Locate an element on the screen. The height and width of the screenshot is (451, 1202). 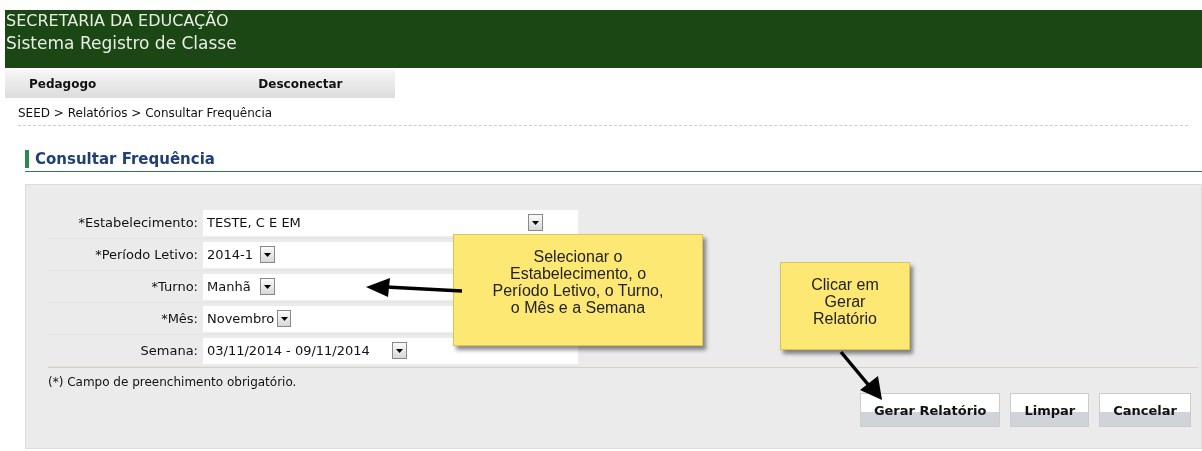
field-label: *Turno: is located at coordinates (174, 286).